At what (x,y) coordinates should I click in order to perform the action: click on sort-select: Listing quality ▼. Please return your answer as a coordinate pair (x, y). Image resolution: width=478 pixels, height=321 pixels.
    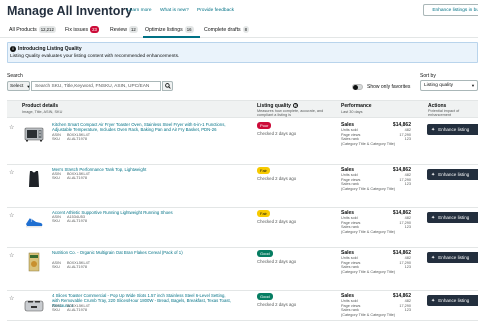
    Looking at the image, I should click on (449, 85).